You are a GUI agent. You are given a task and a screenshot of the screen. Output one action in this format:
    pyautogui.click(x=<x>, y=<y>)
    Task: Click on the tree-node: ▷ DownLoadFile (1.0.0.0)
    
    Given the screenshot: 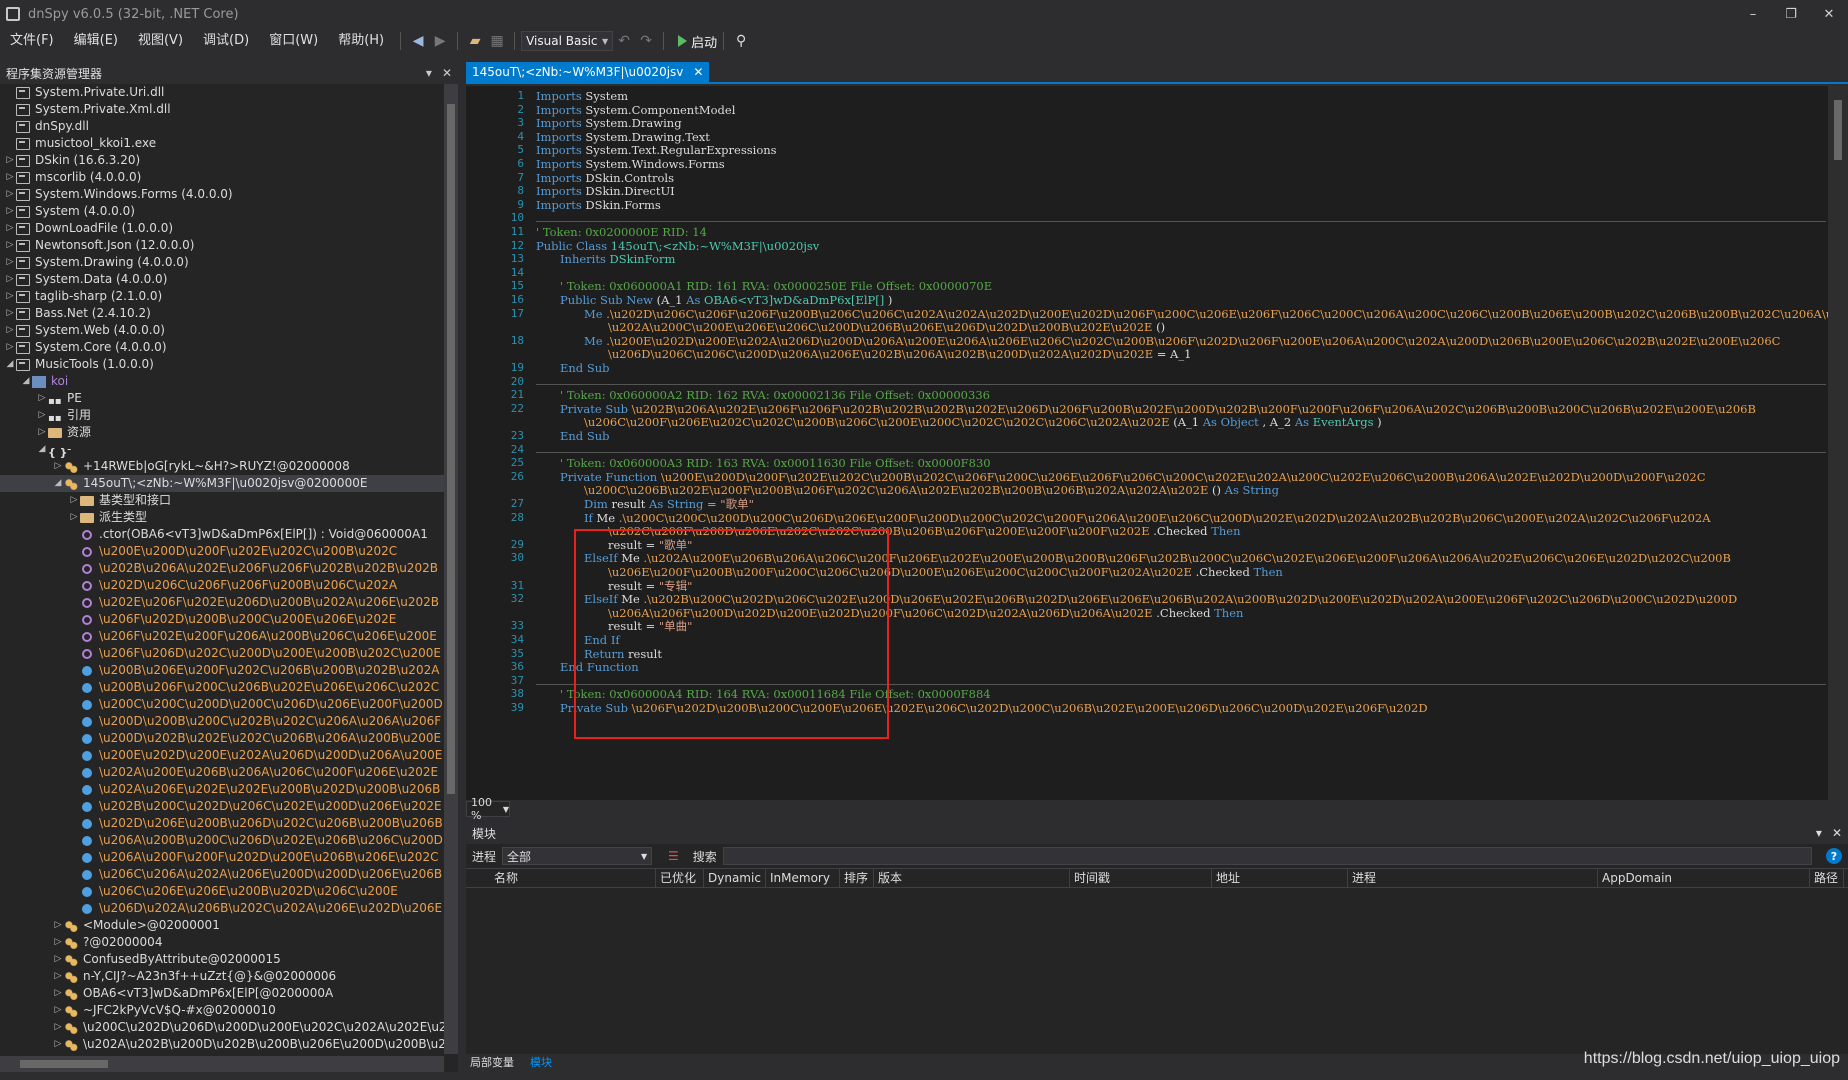 What is the action you would take?
    pyautogui.click(x=222, y=228)
    